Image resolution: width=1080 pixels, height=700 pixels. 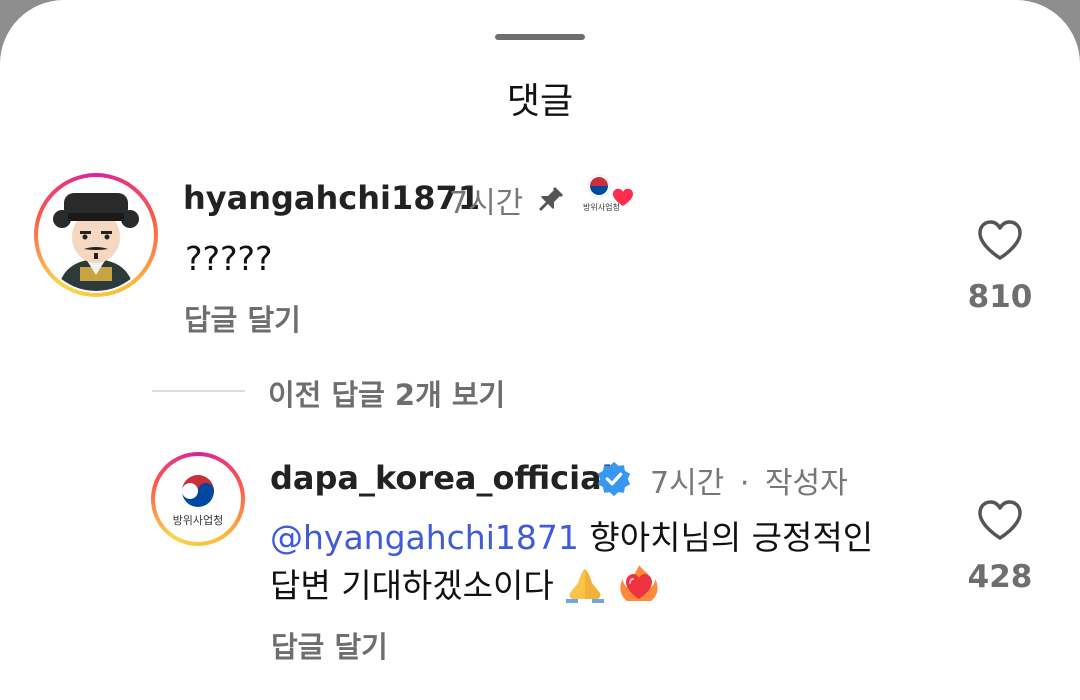 I want to click on sheet-title: 댓글, so click(x=540, y=101).